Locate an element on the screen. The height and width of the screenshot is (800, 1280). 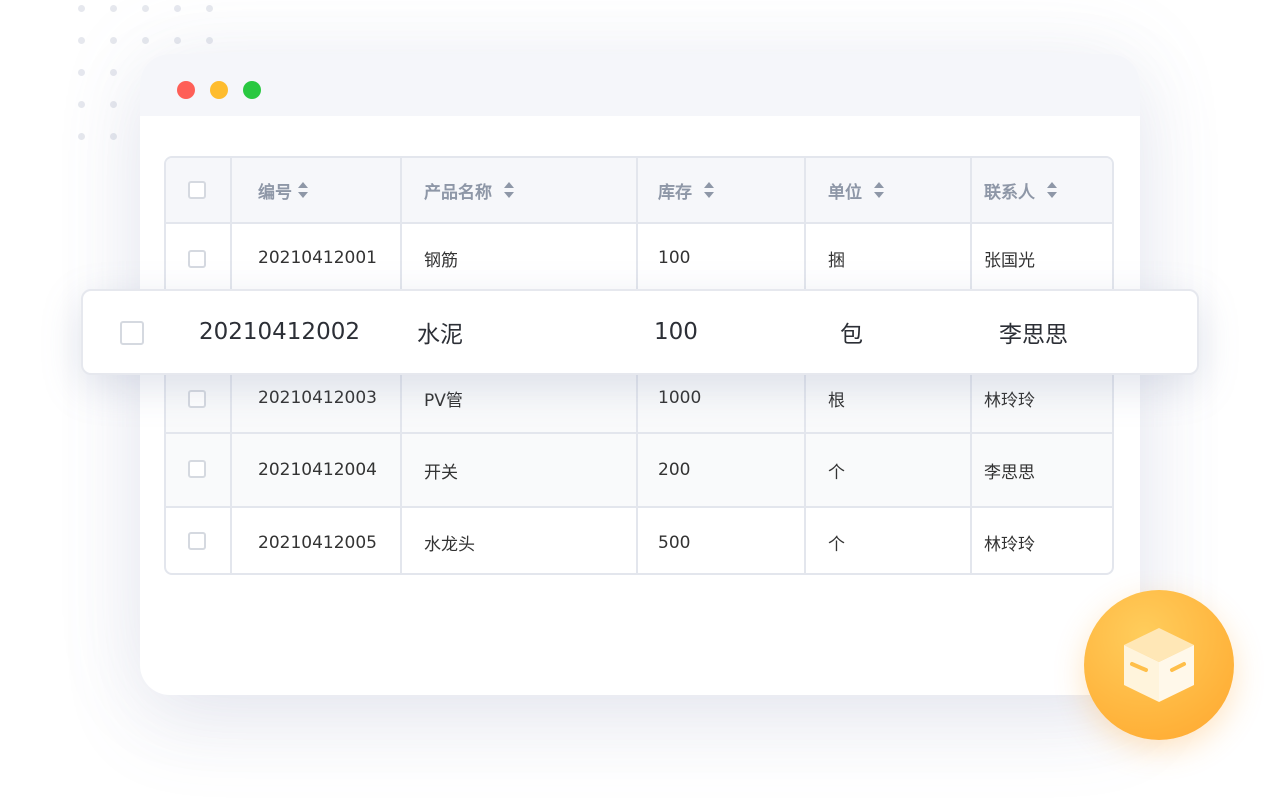
column-header-unit: 单位 is located at coordinates (856, 190).